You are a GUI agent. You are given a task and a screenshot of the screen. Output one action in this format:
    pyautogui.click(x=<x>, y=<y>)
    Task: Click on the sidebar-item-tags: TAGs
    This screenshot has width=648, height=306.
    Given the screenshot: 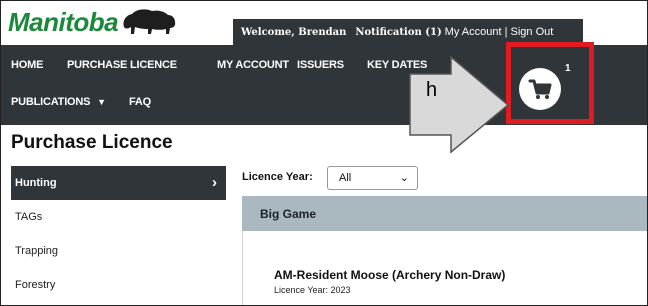 What is the action you would take?
    pyautogui.click(x=118, y=217)
    